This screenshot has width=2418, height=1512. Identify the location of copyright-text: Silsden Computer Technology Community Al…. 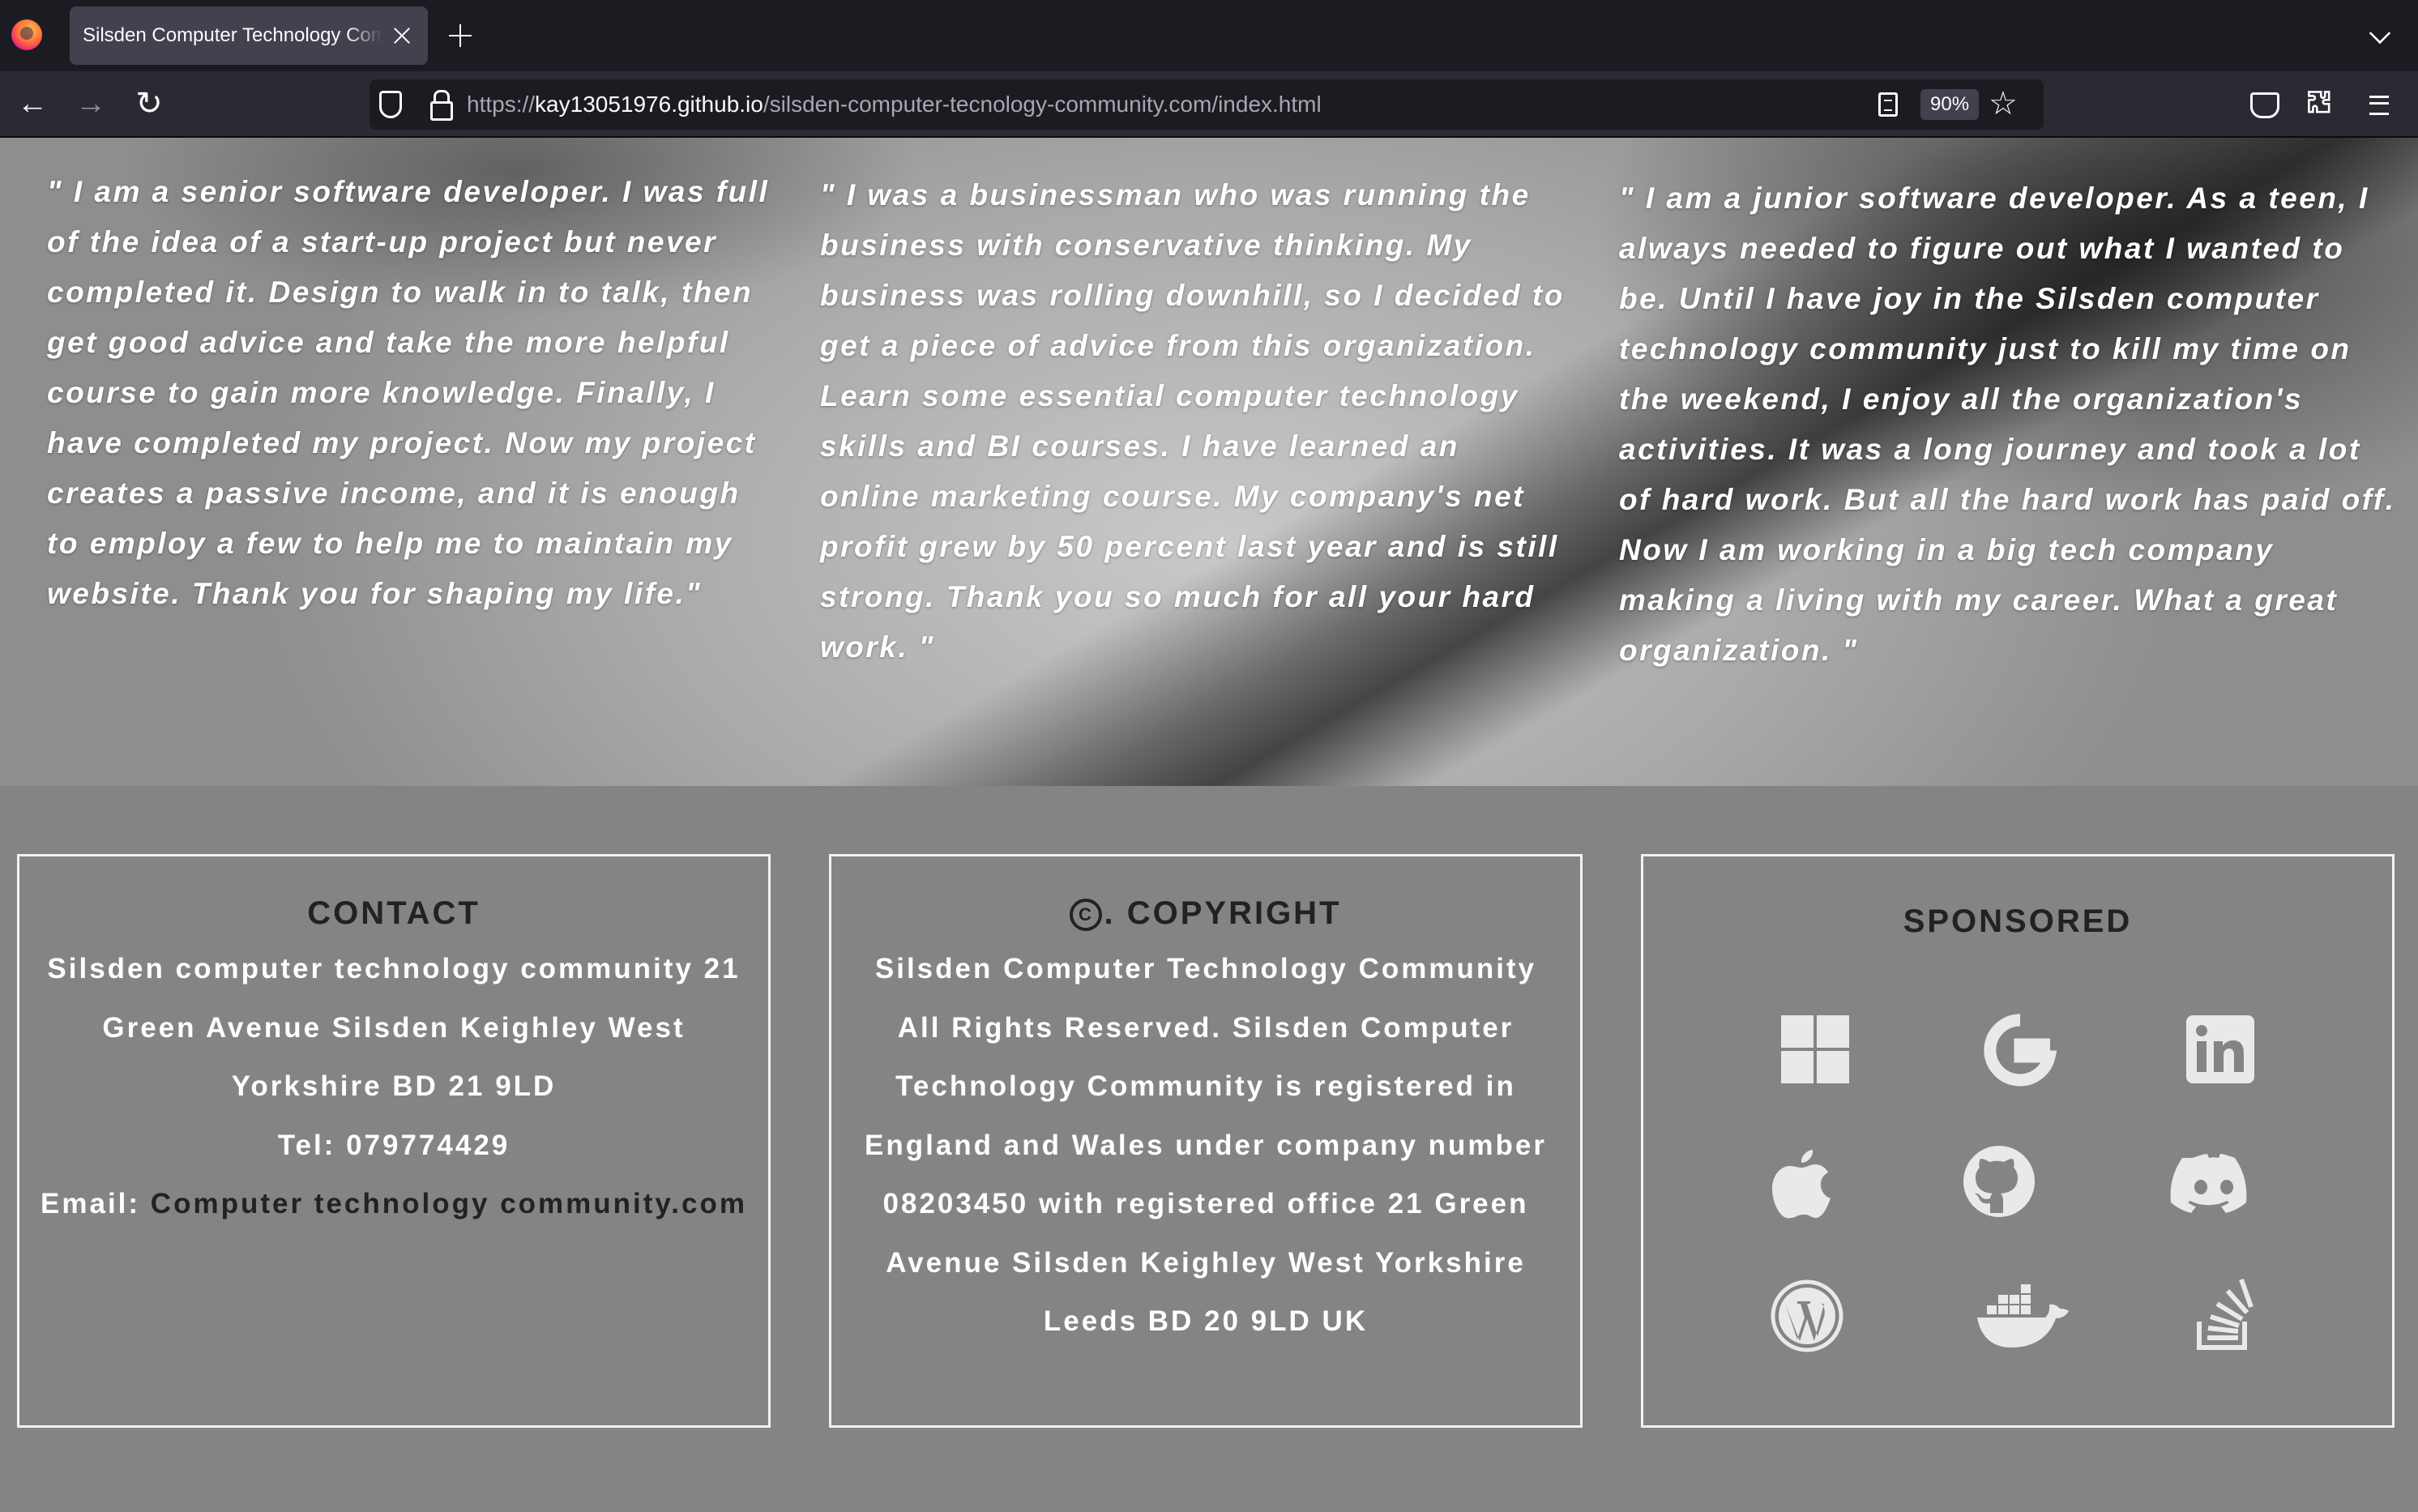
(1206, 1145).